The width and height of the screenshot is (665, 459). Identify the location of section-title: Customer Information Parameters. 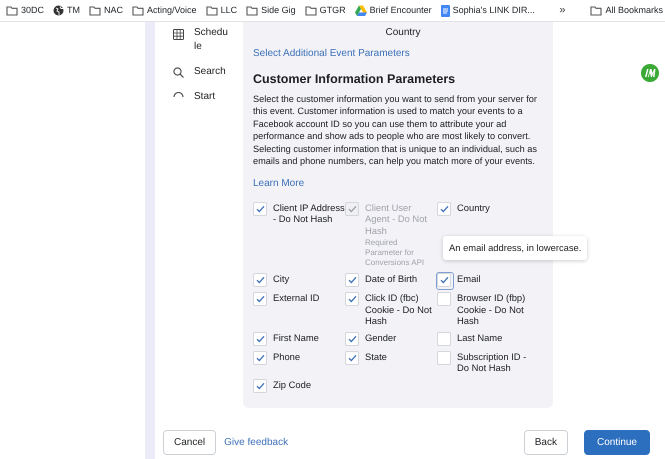
(354, 79).